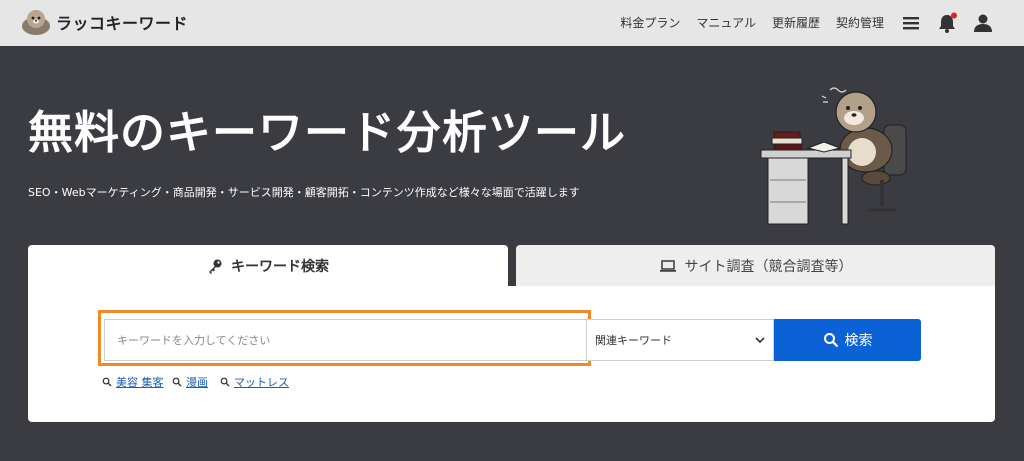 The height and width of the screenshot is (461, 1024). Describe the element at coordinates (680, 340) in the screenshot. I see `search-mode-select: 関連キーワード` at that location.